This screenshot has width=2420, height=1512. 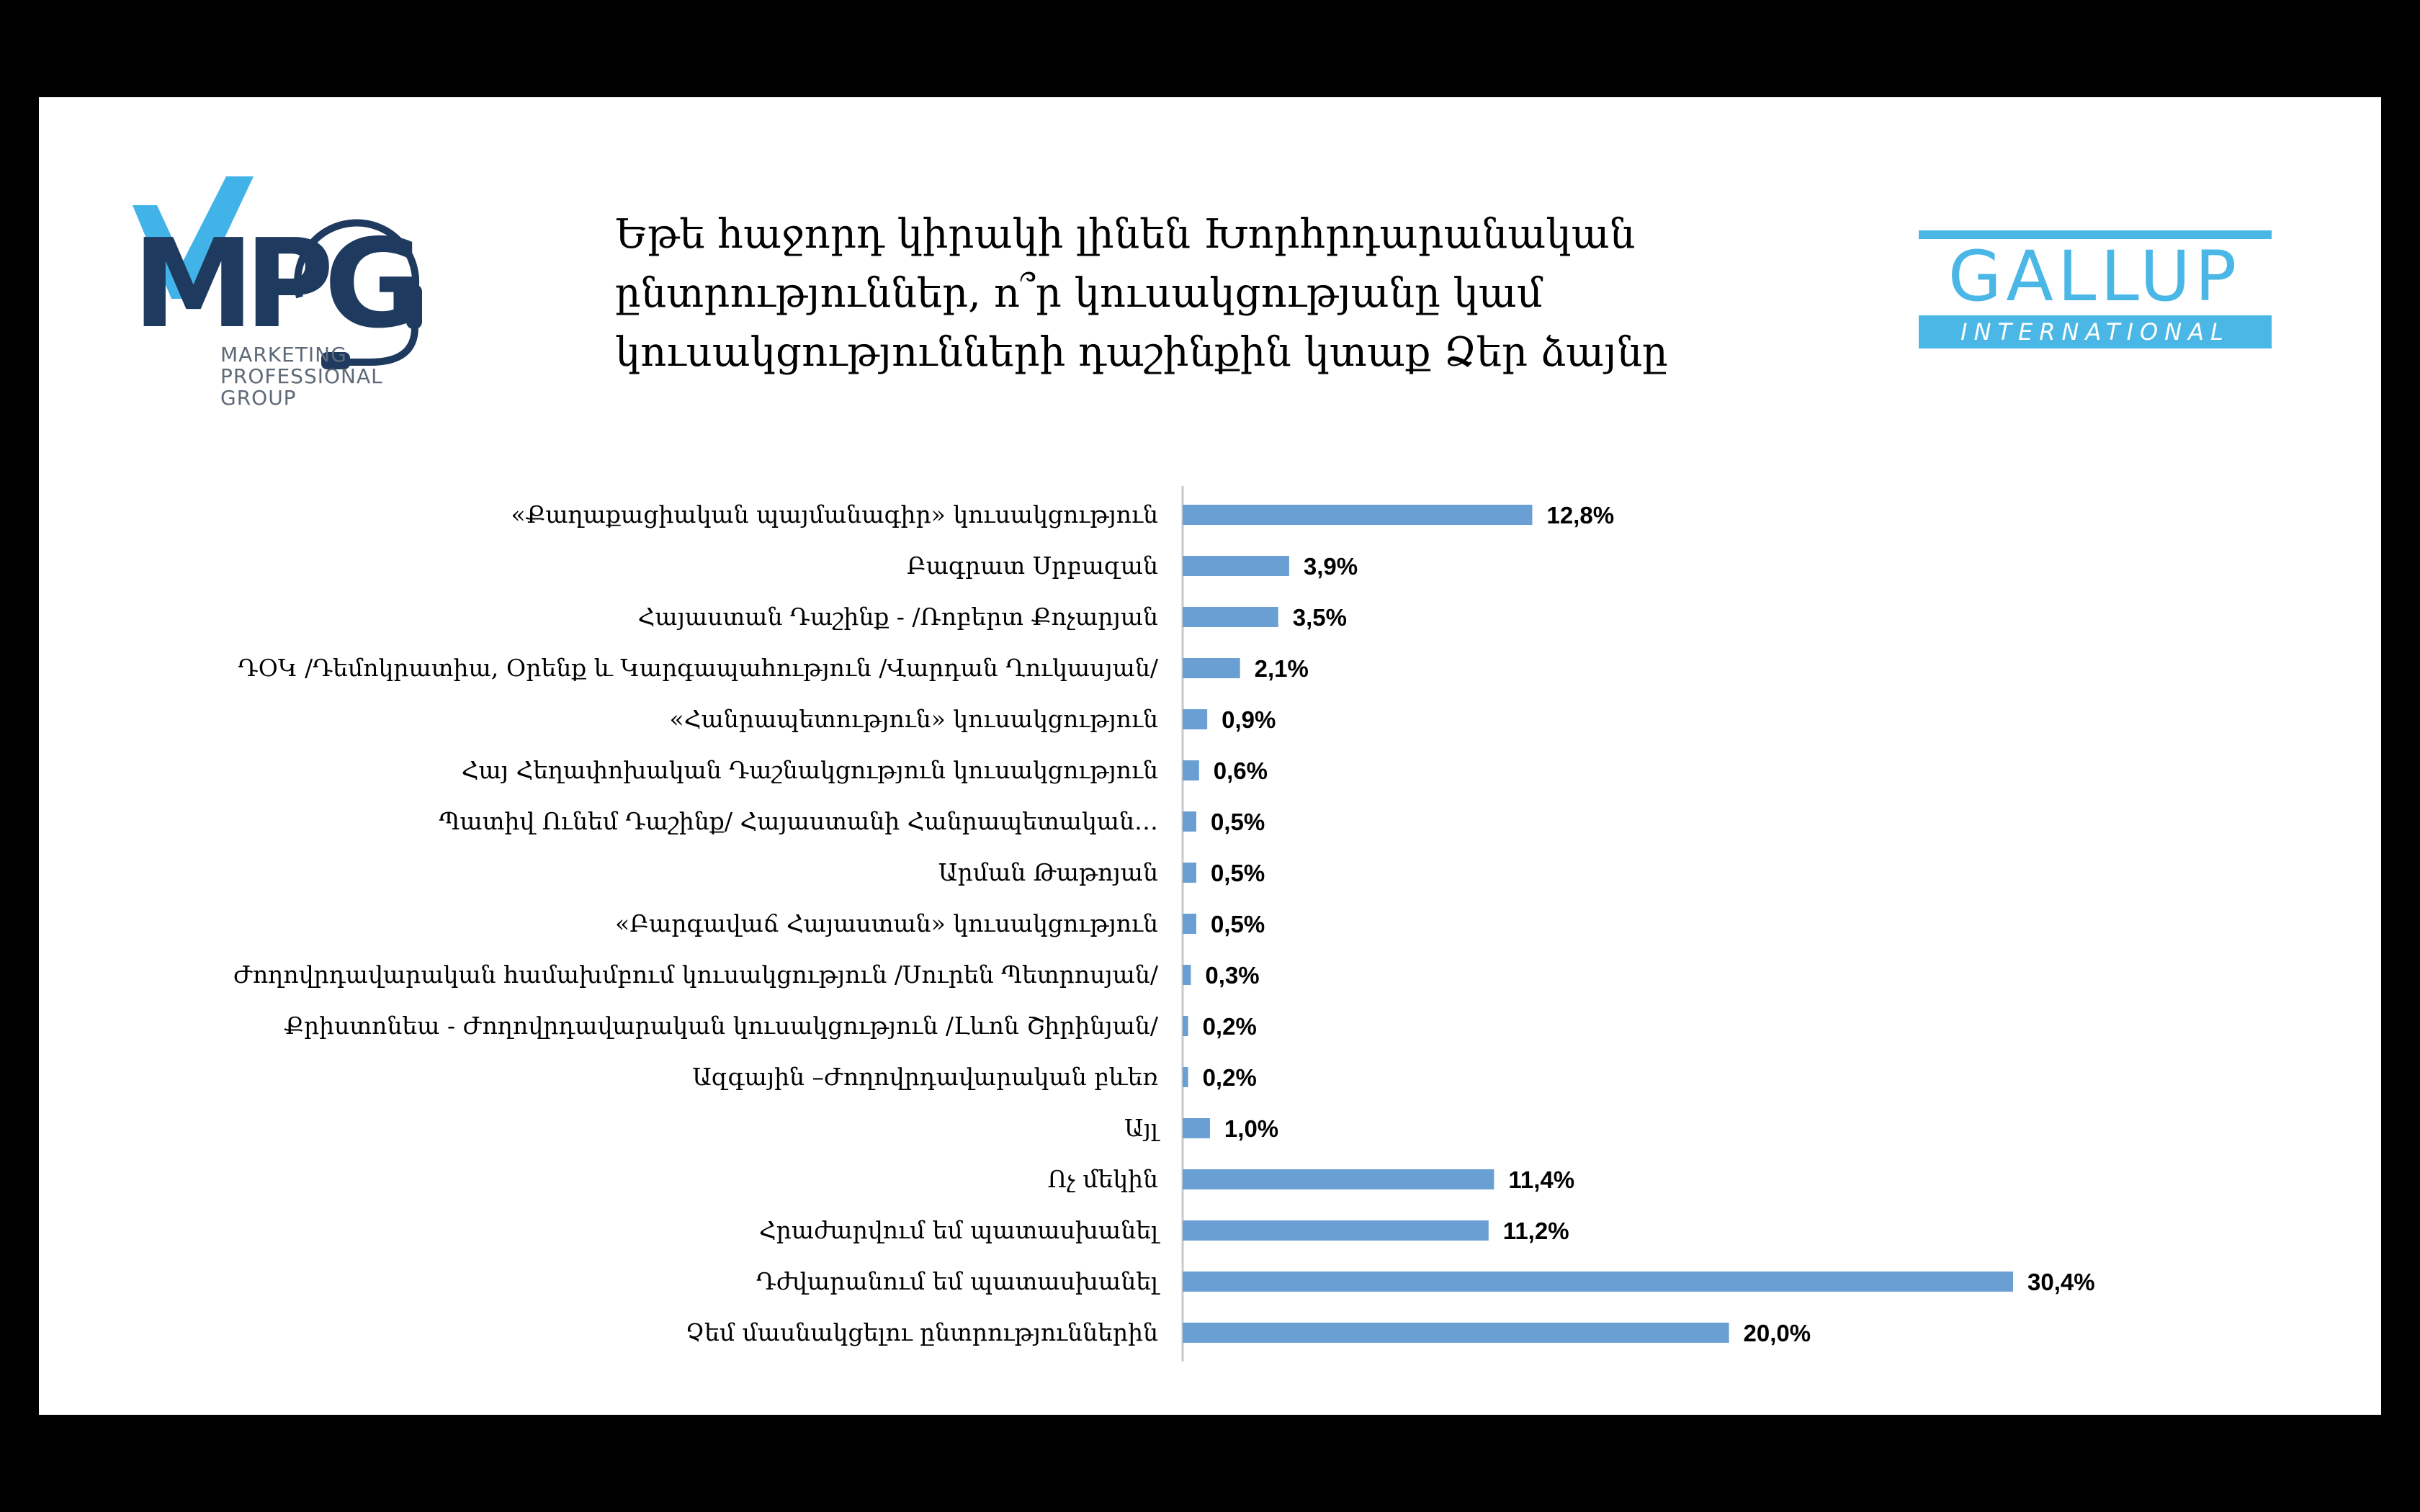 What do you see at coordinates (1580, 515) in the screenshot?
I see `data-label: 12,8%` at bounding box center [1580, 515].